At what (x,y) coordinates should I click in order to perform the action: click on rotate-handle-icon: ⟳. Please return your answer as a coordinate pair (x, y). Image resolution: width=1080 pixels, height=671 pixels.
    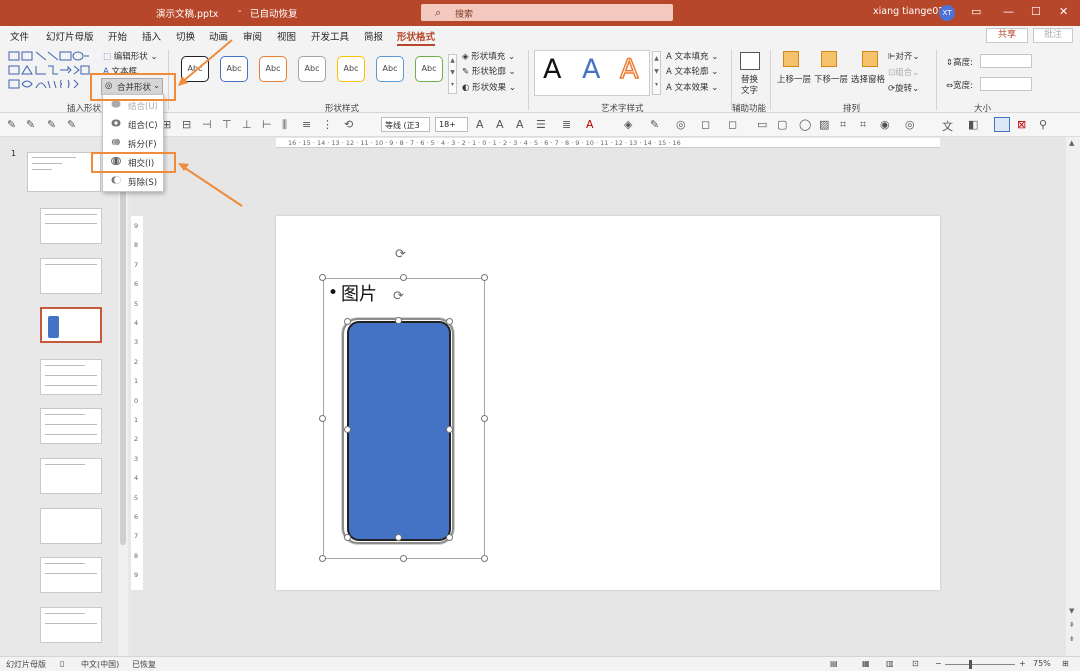
    Looking at the image, I should click on (400, 254).